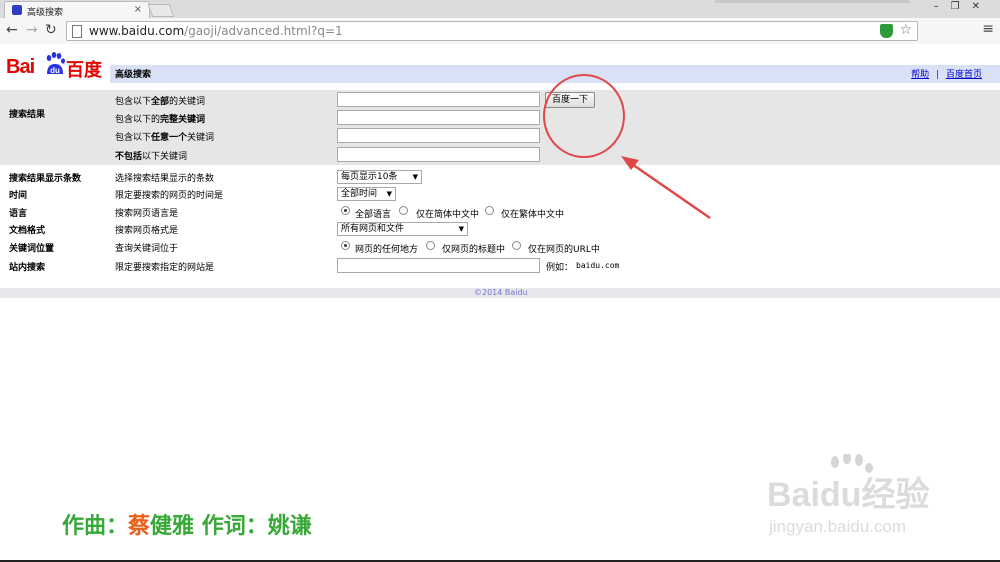 Image resolution: width=1000 pixels, height=562 pixels. I want to click on format-label: 文档格式, so click(27, 231).